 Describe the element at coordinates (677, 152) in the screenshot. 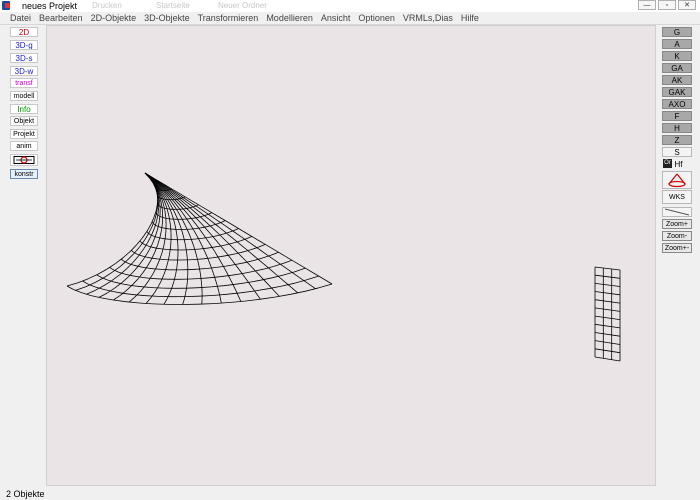

I see `view-s-button: S` at that location.